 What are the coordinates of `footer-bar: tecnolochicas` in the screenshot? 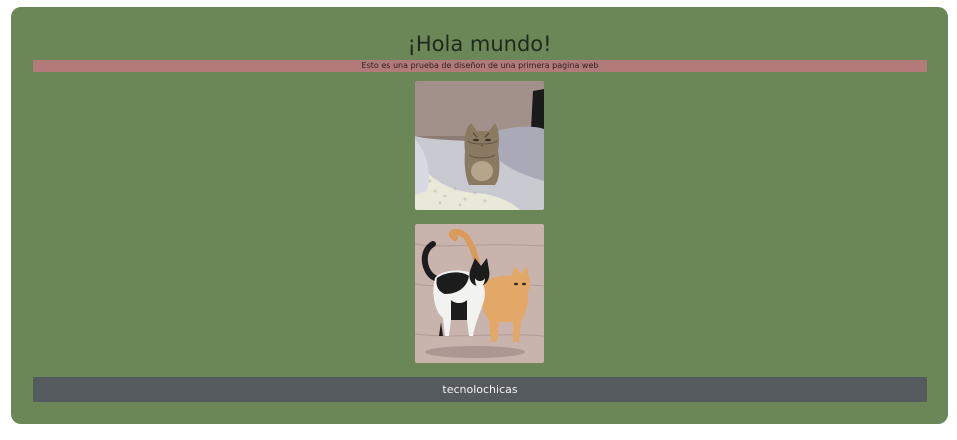 It's located at (480, 389).